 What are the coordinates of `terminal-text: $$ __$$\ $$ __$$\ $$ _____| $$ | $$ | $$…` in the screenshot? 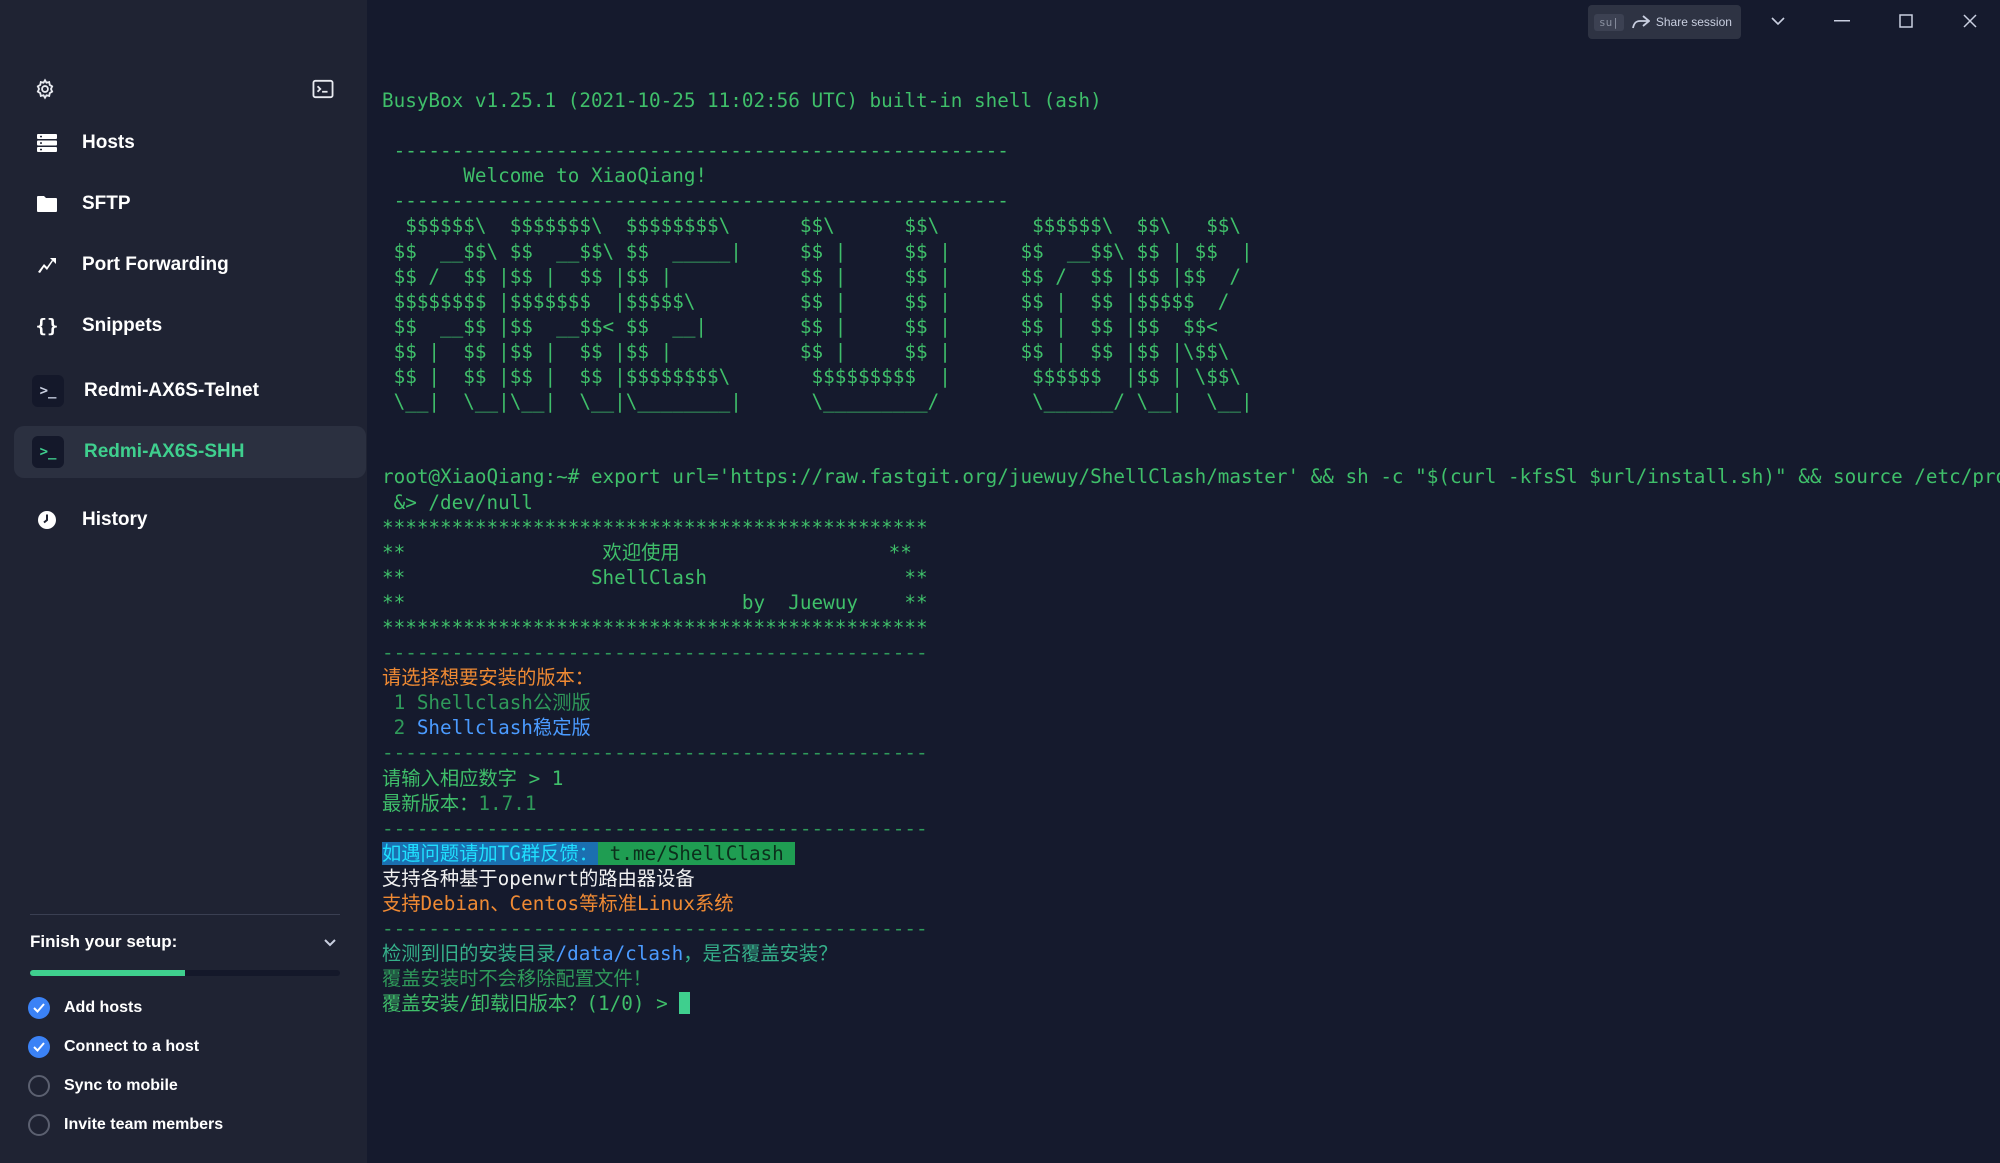 It's located at (817, 251).